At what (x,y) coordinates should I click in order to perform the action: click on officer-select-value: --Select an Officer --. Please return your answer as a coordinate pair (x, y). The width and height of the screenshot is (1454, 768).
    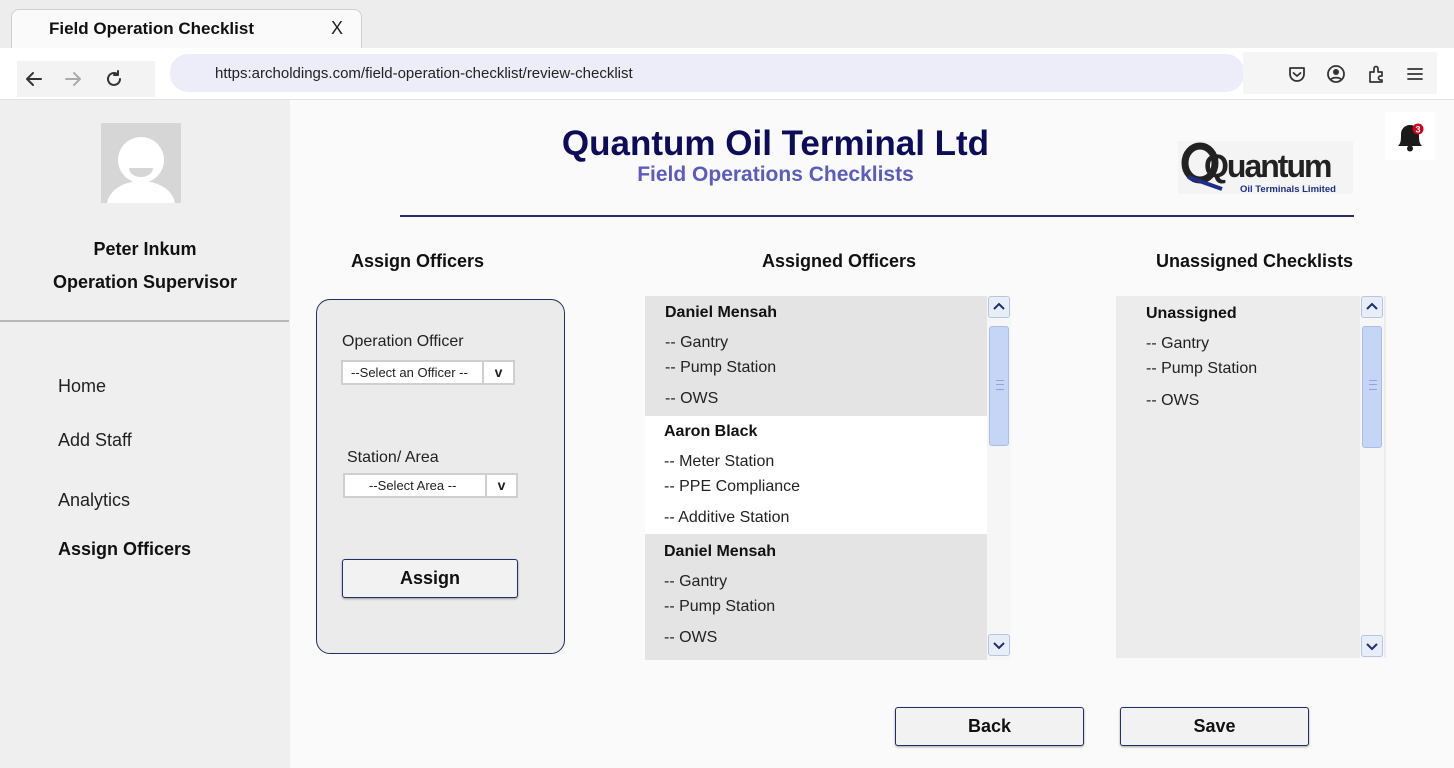
    Looking at the image, I should click on (409, 372).